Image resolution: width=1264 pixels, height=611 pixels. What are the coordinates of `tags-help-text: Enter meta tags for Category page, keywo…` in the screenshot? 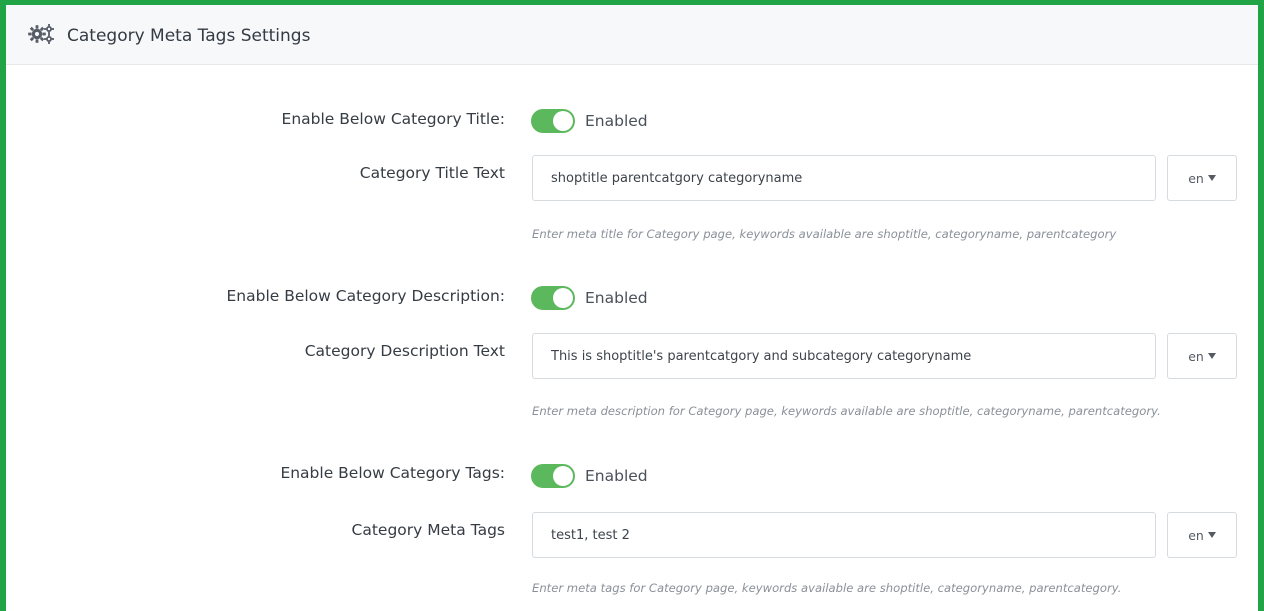 It's located at (827, 588).